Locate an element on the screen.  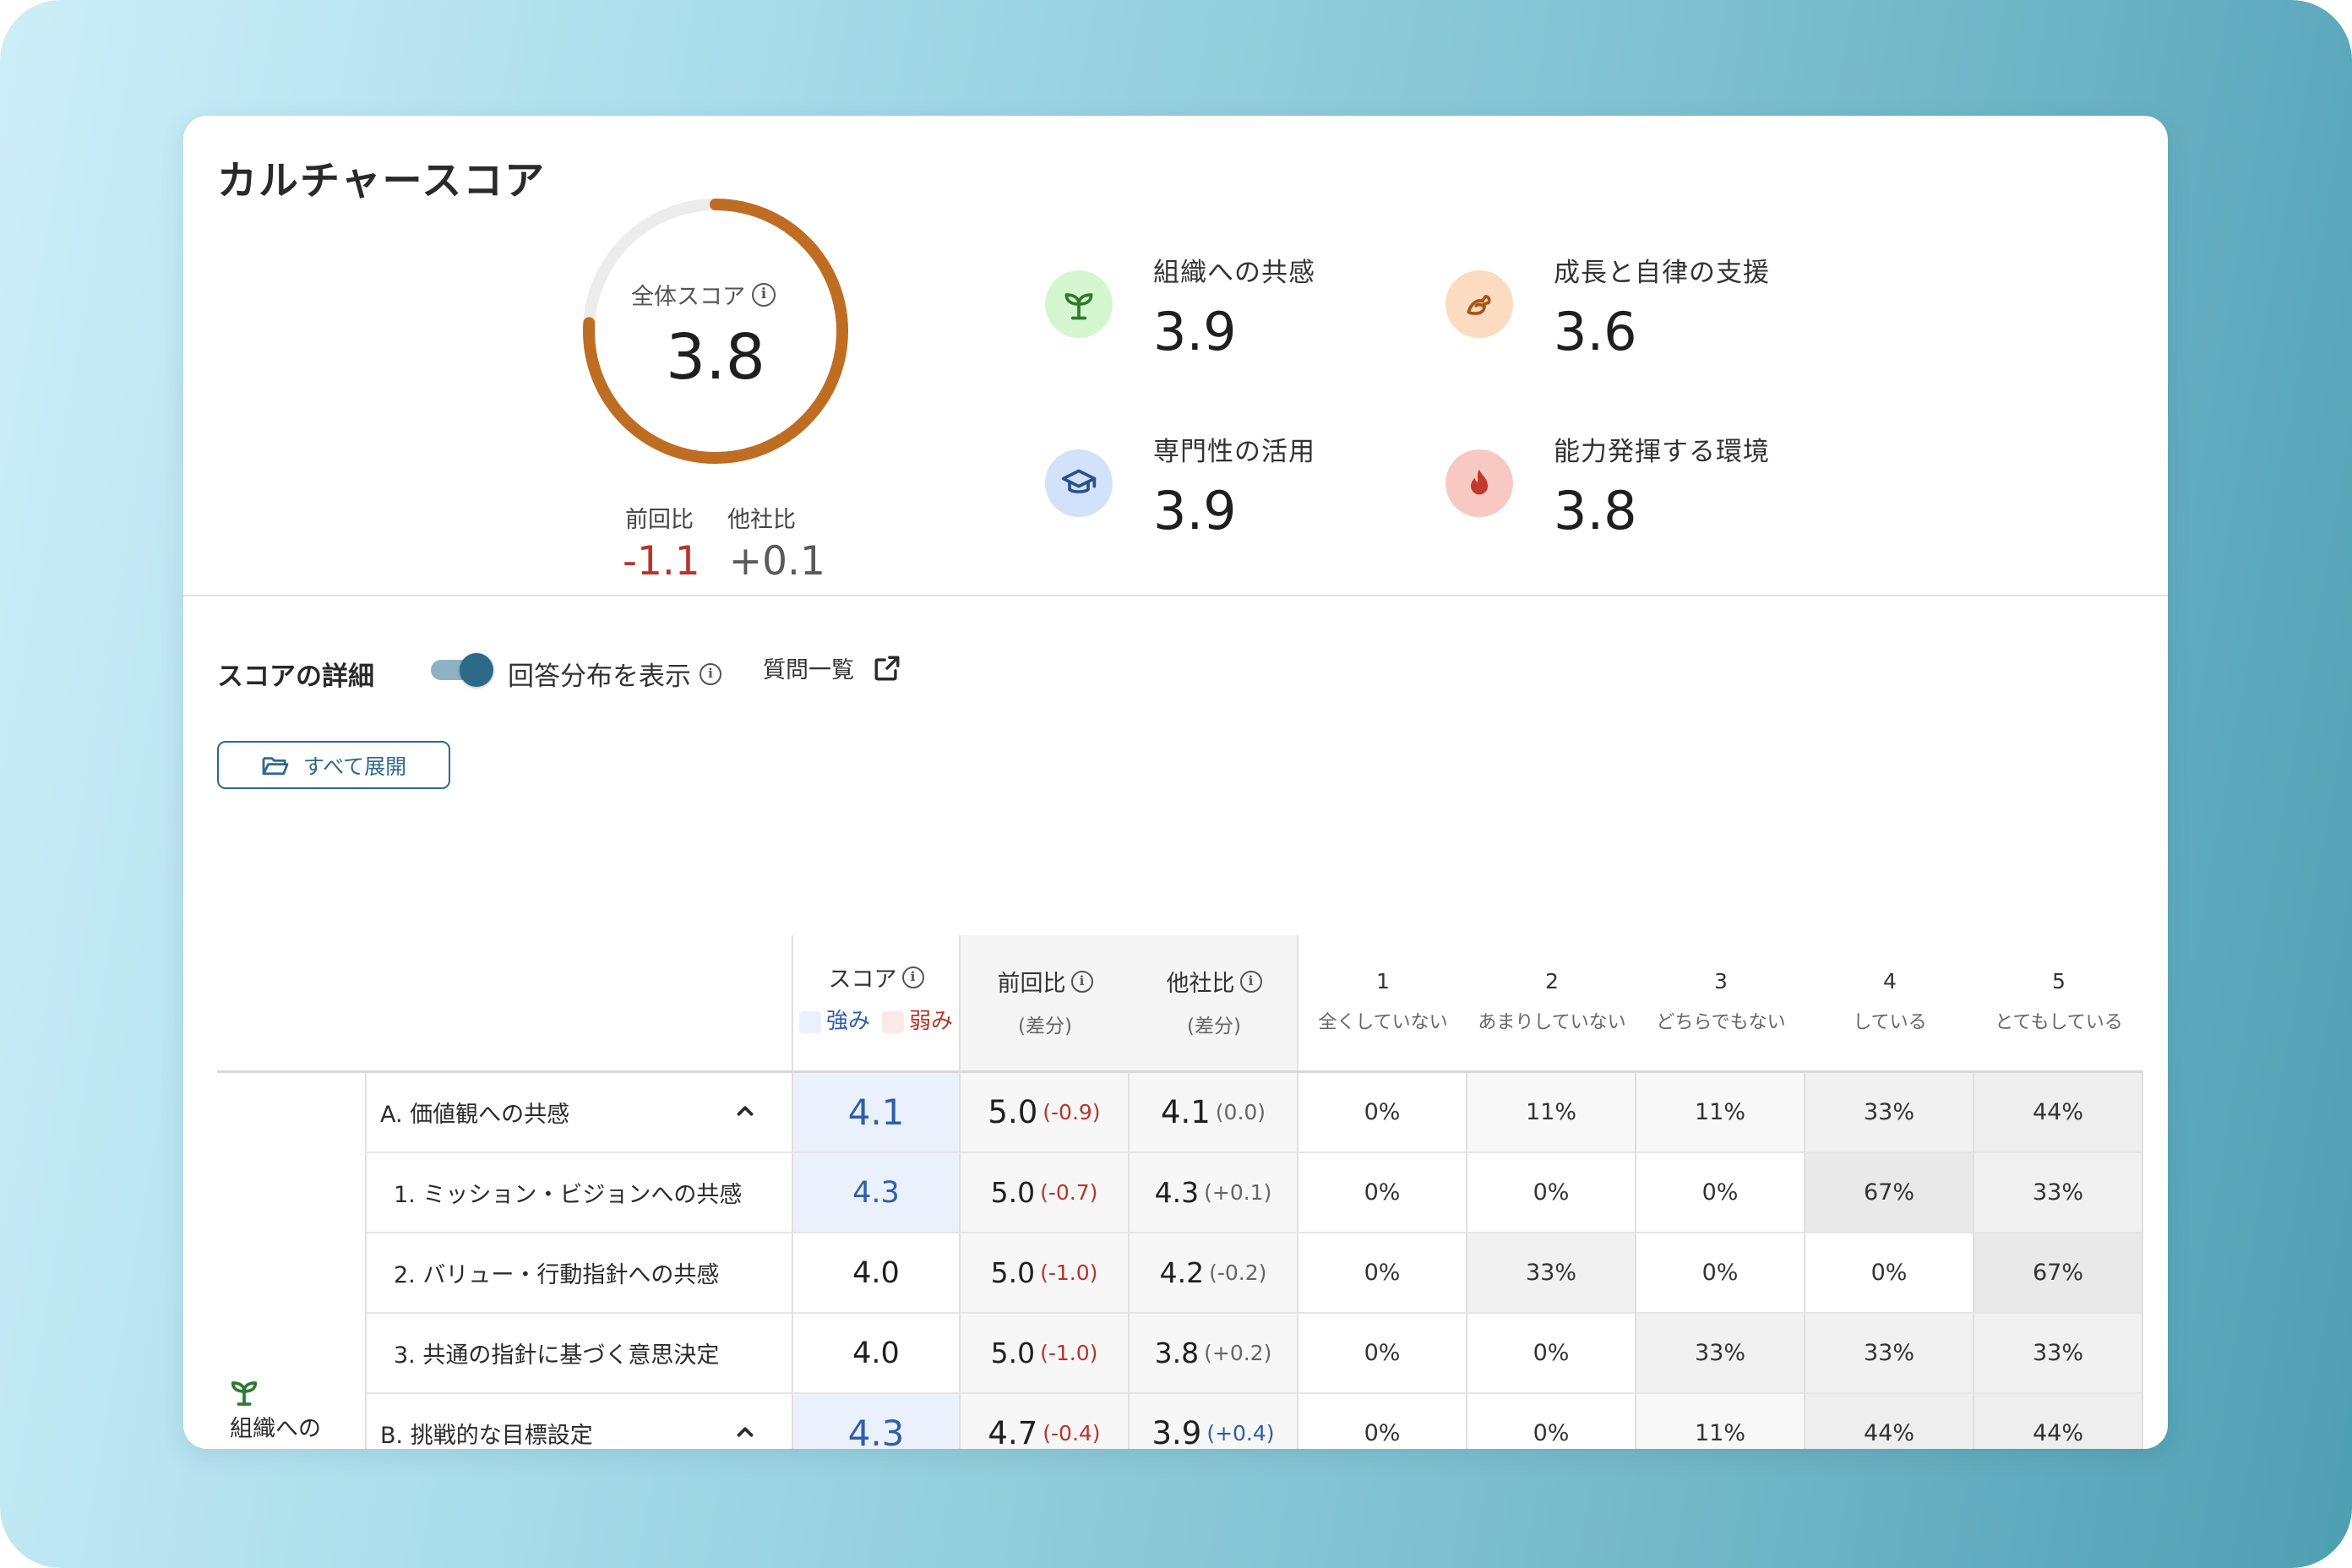
other-diff: (+0.2) is located at coordinates (1238, 1353).